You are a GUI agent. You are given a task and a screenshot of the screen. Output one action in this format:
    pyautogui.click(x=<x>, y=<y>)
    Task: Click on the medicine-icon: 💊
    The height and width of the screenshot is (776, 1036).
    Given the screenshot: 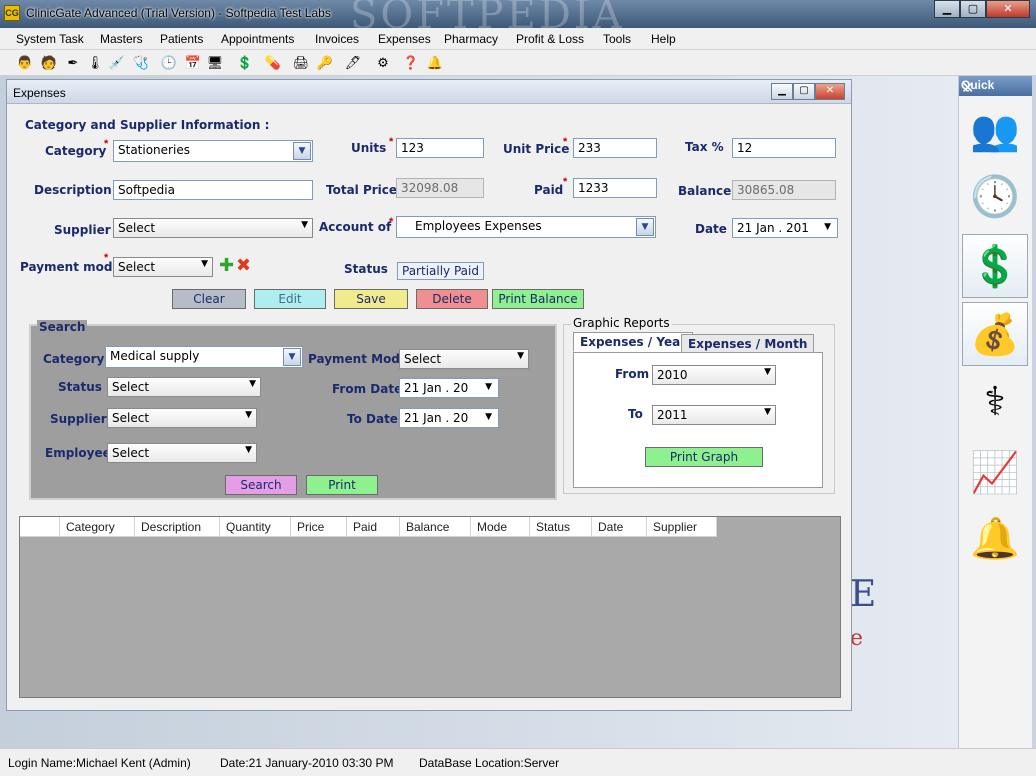 What is the action you would take?
    pyautogui.click(x=273, y=63)
    